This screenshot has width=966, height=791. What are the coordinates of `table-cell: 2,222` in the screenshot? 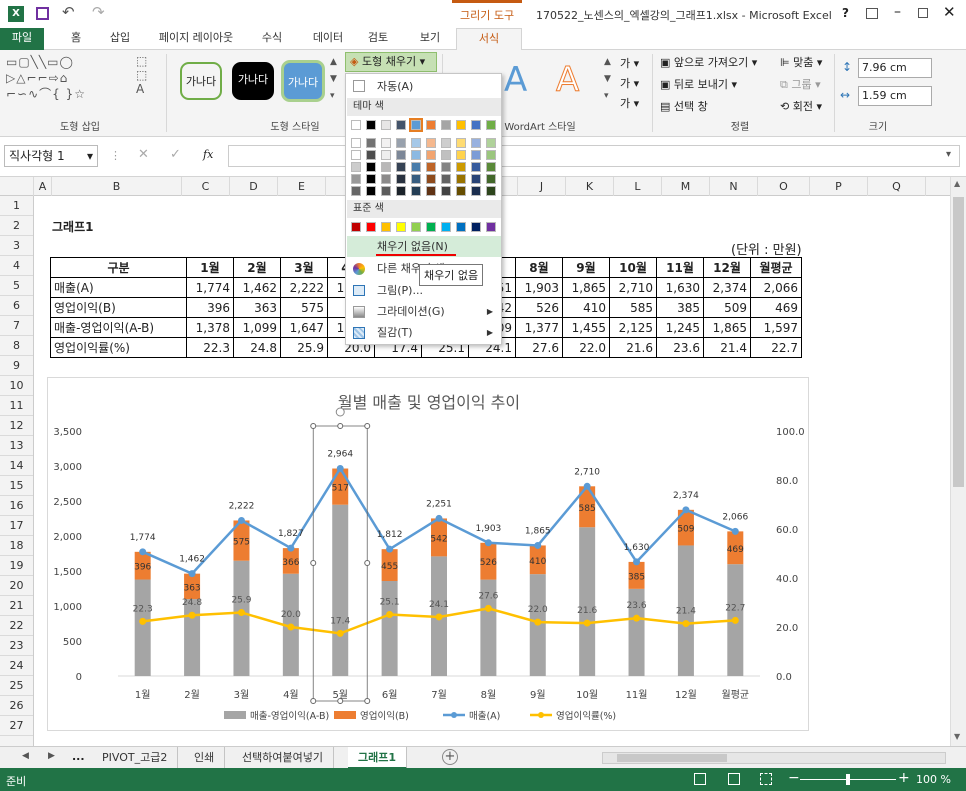 It's located at (304, 287).